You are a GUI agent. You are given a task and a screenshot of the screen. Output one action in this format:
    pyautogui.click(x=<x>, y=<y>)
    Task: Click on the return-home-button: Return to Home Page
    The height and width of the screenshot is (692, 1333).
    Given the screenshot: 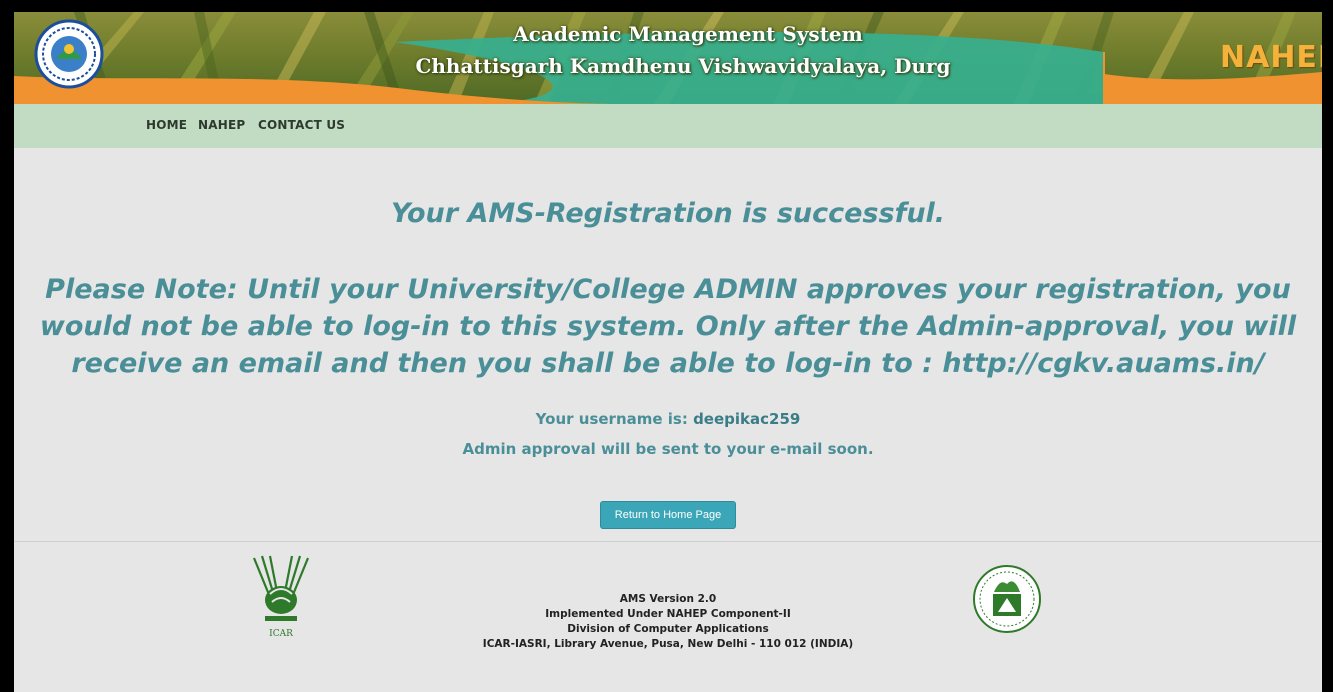 What is the action you would take?
    pyautogui.click(x=668, y=515)
    